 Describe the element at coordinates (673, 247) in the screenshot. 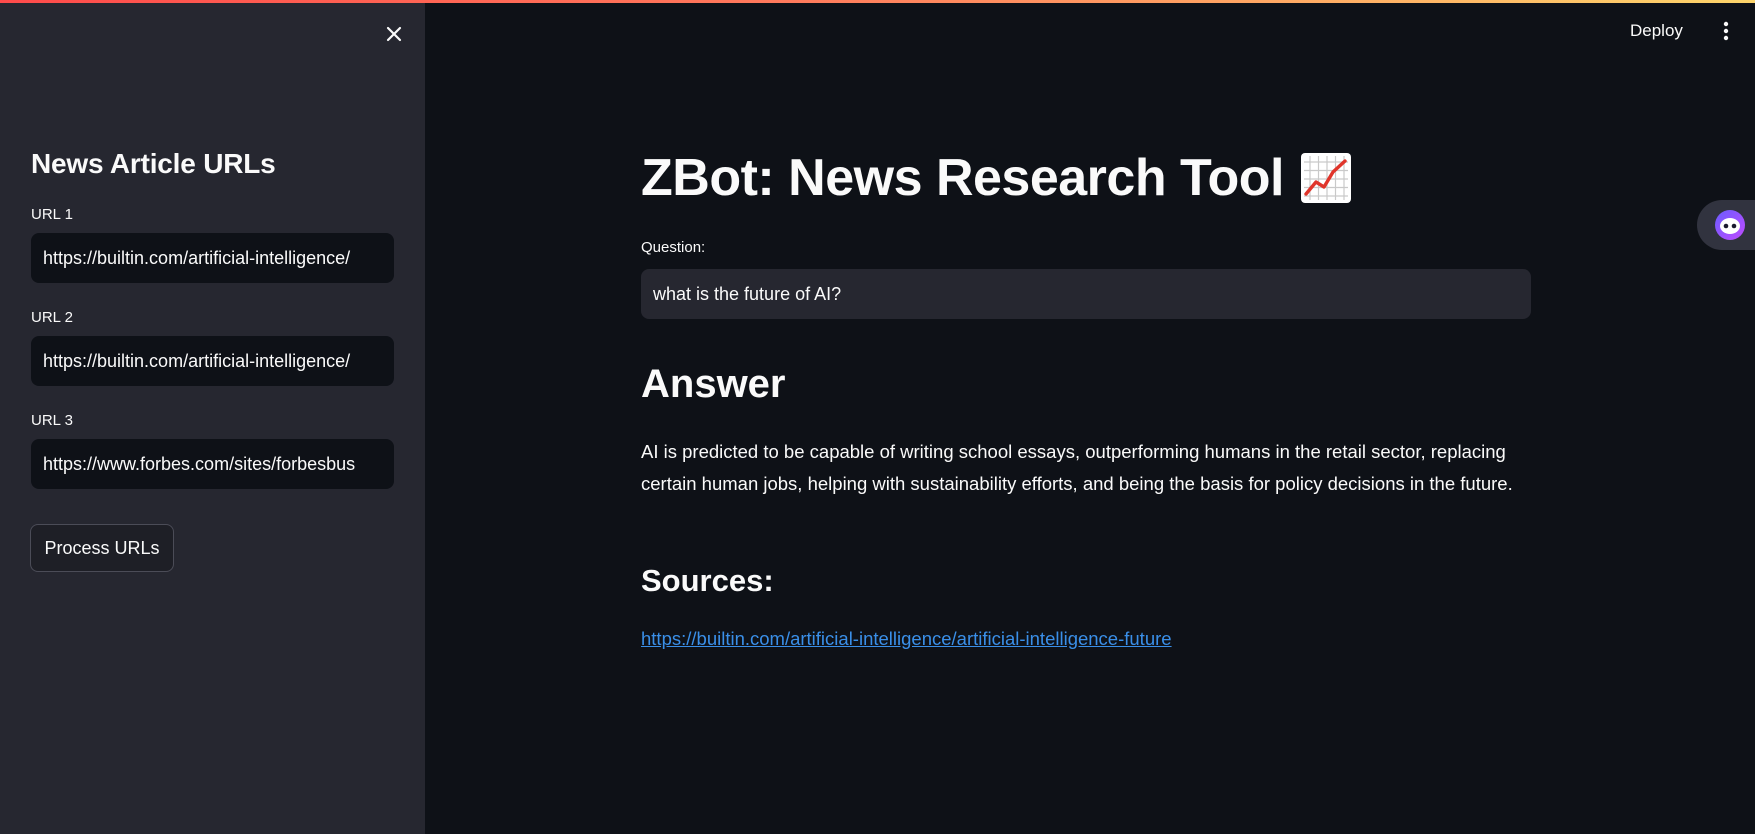

I see `question-label: Question:` at that location.